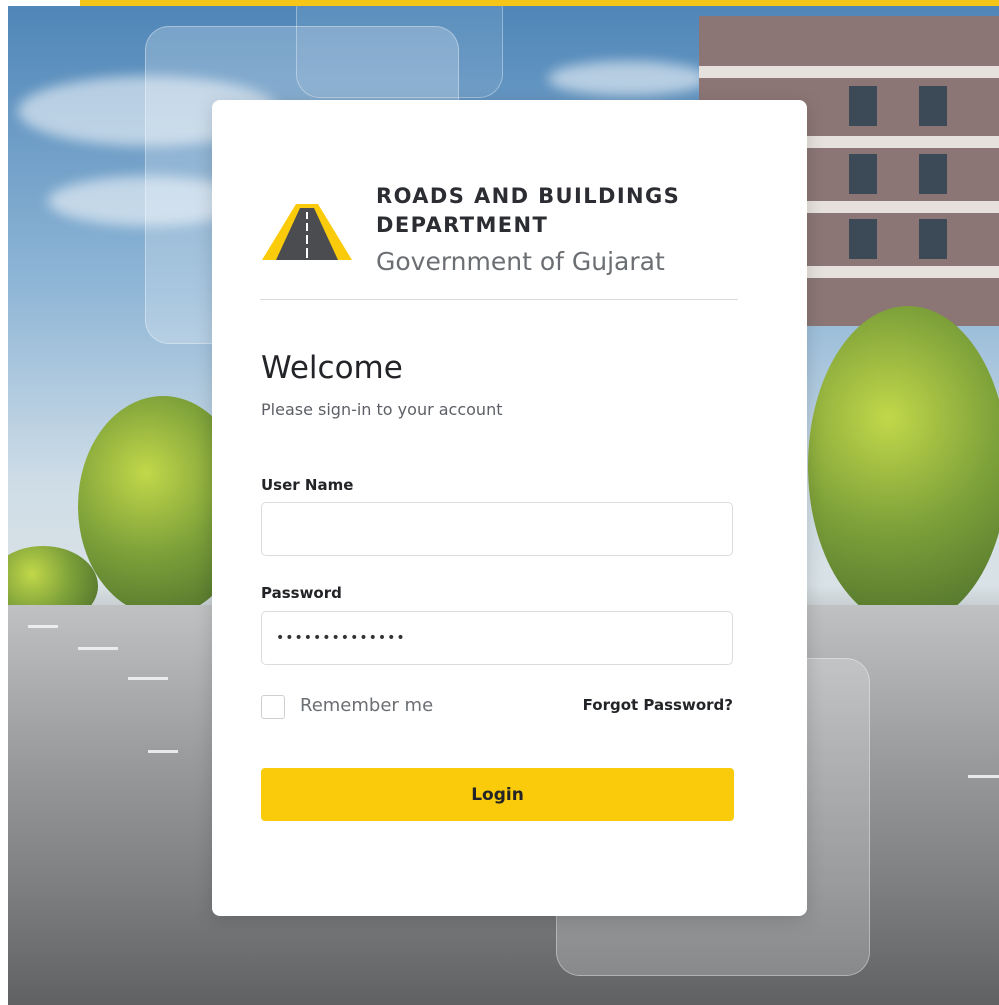  I want to click on forgot-password-link: Forgot Password?, so click(658, 705).